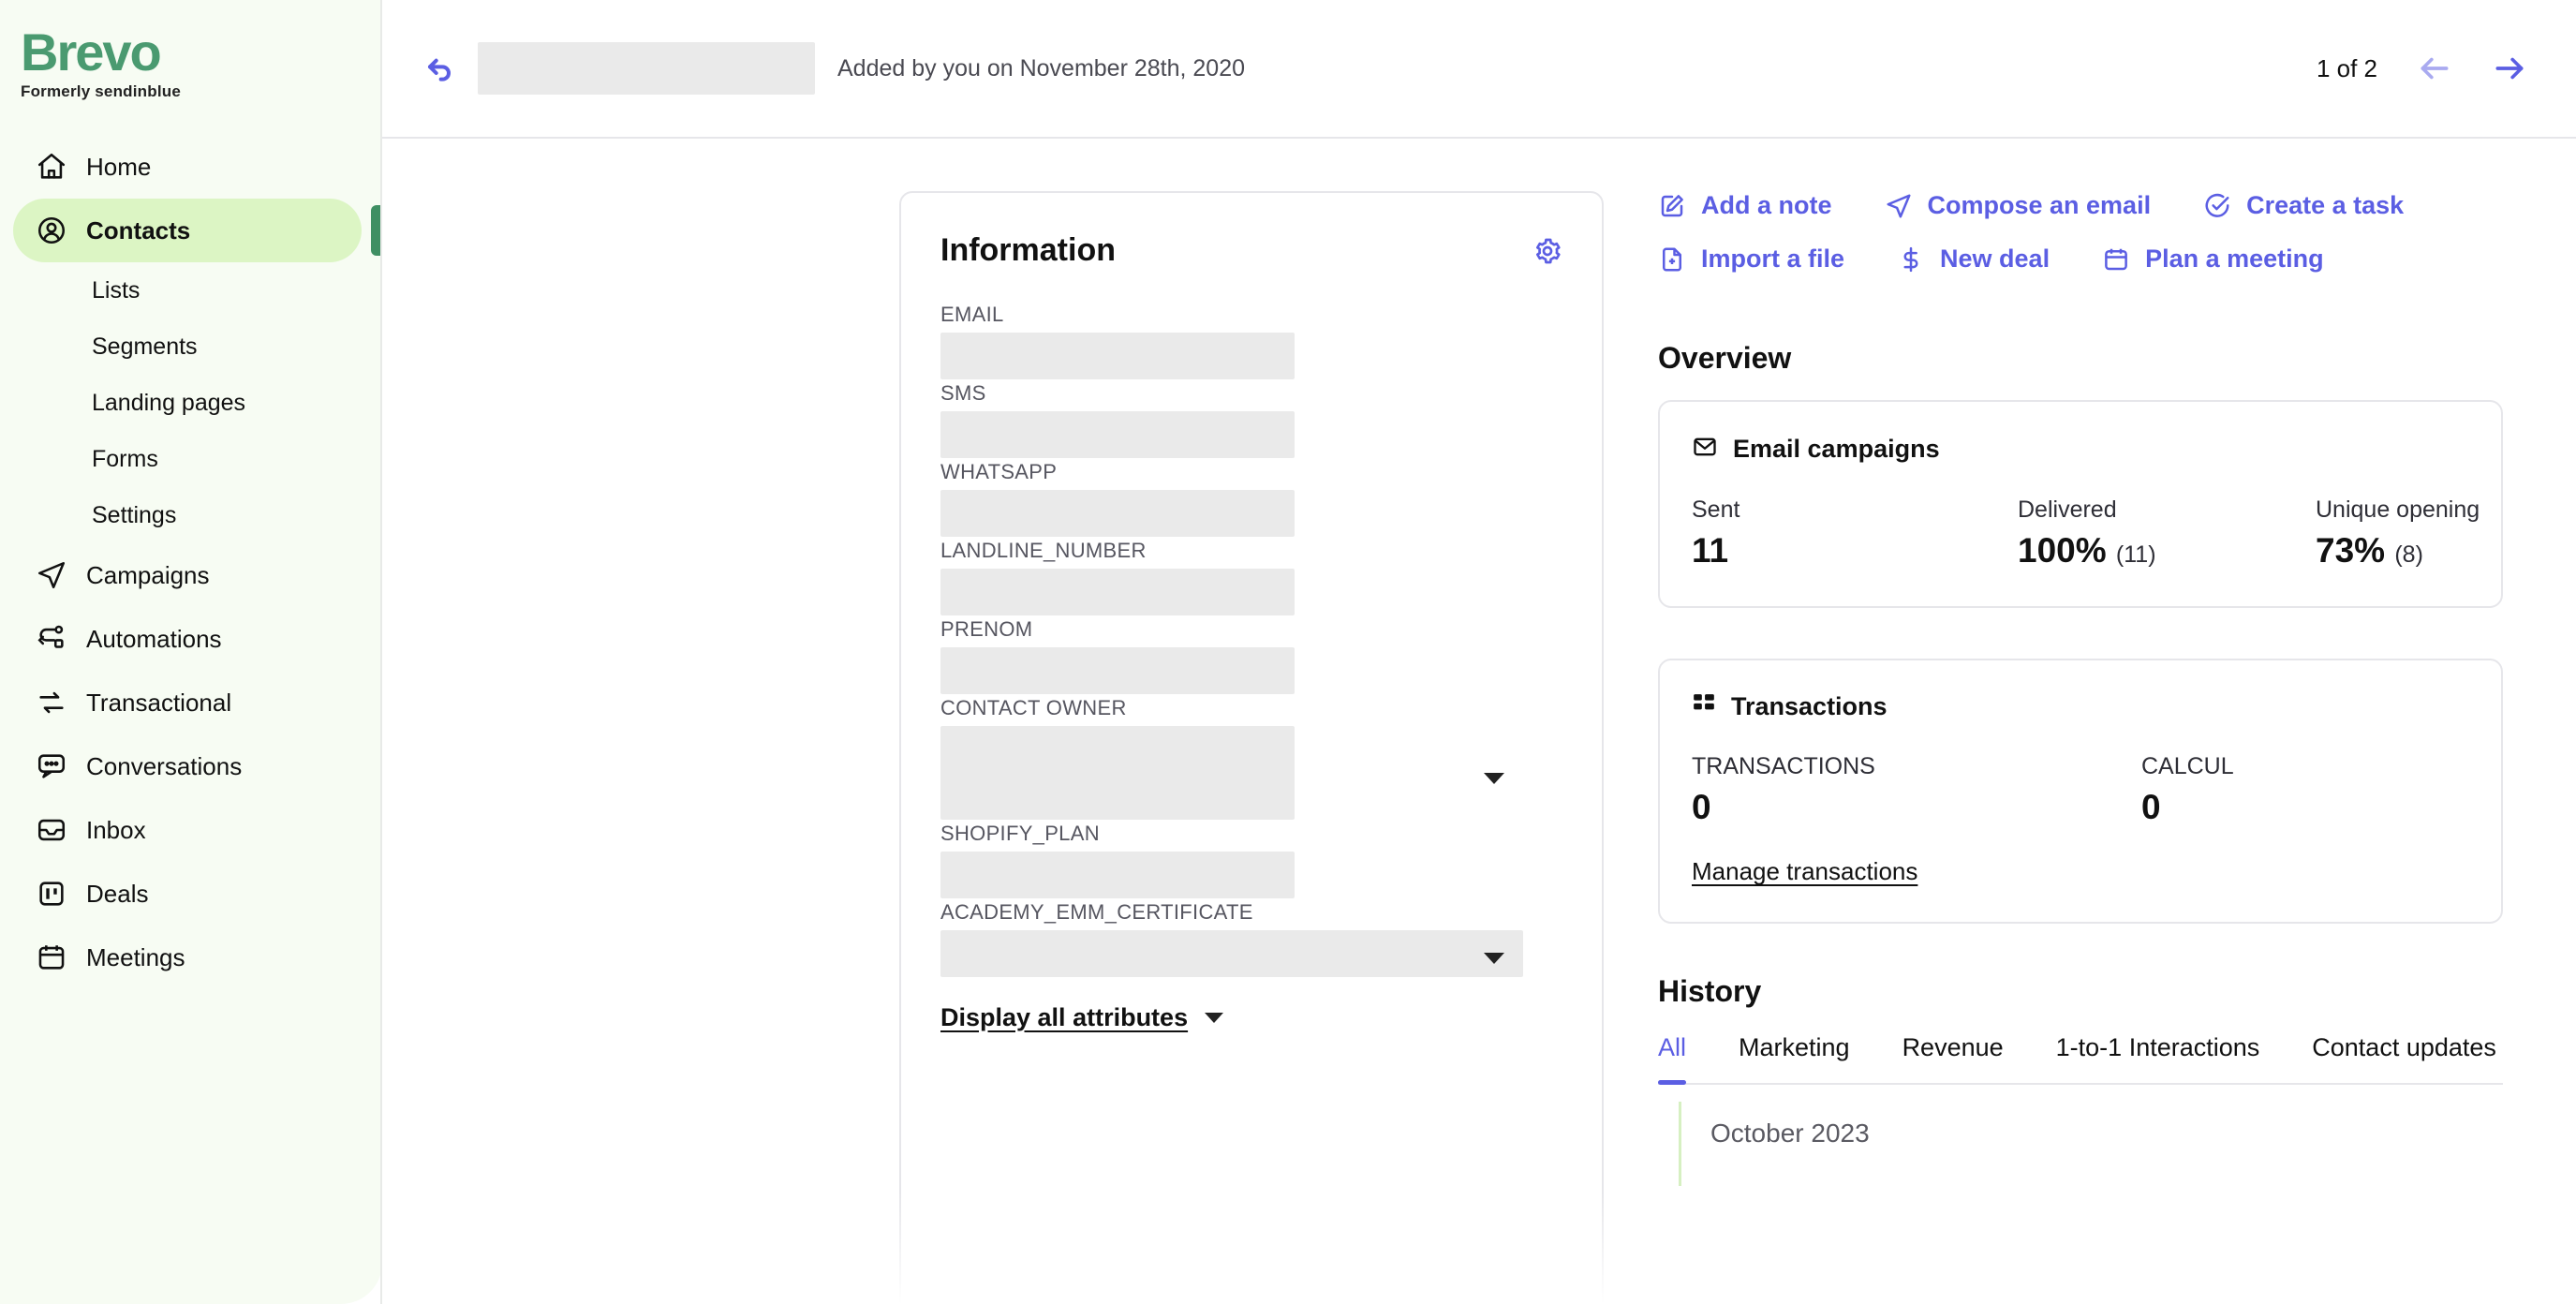  What do you see at coordinates (187, 167) in the screenshot?
I see `sidebar-item-home: Home` at bounding box center [187, 167].